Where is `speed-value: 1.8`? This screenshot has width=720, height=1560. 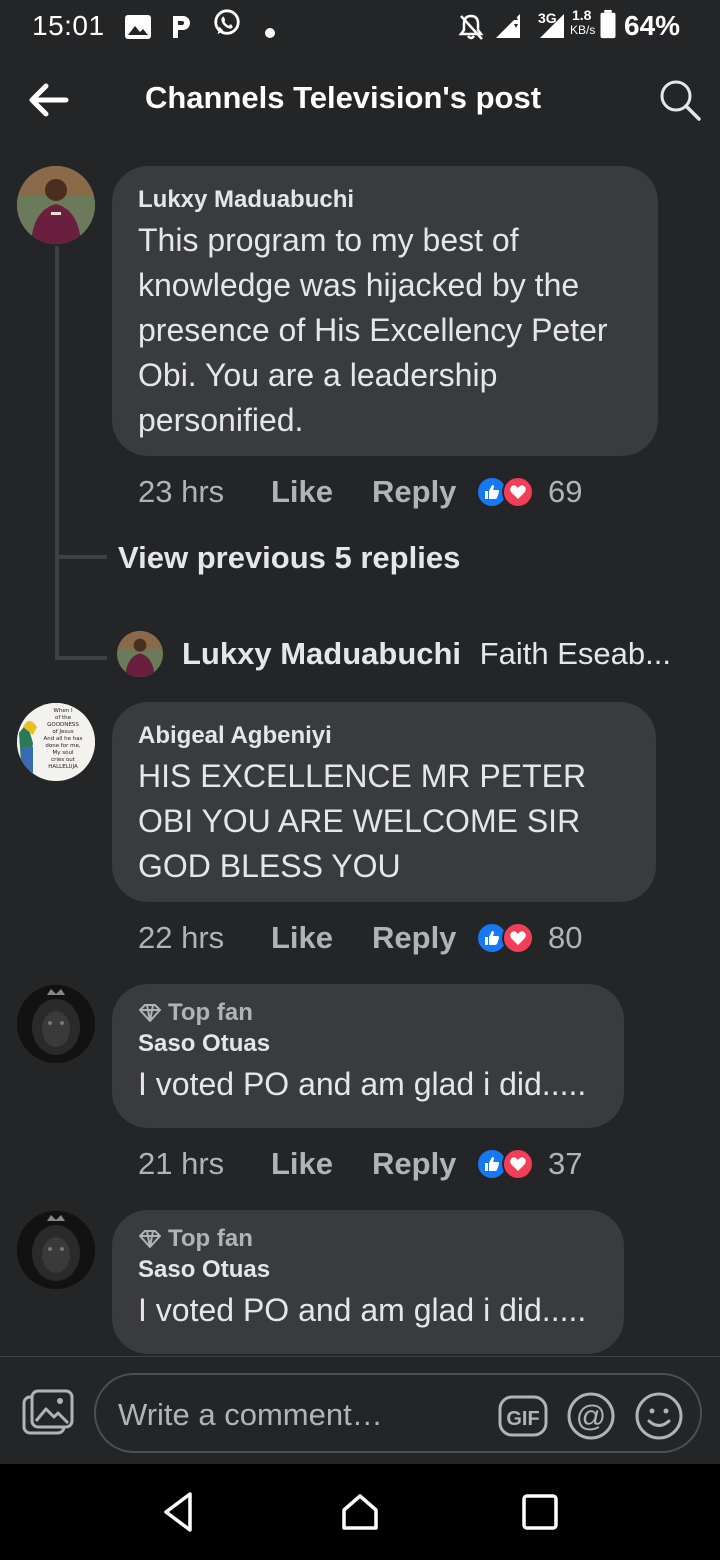 speed-value: 1.8 is located at coordinates (582, 15).